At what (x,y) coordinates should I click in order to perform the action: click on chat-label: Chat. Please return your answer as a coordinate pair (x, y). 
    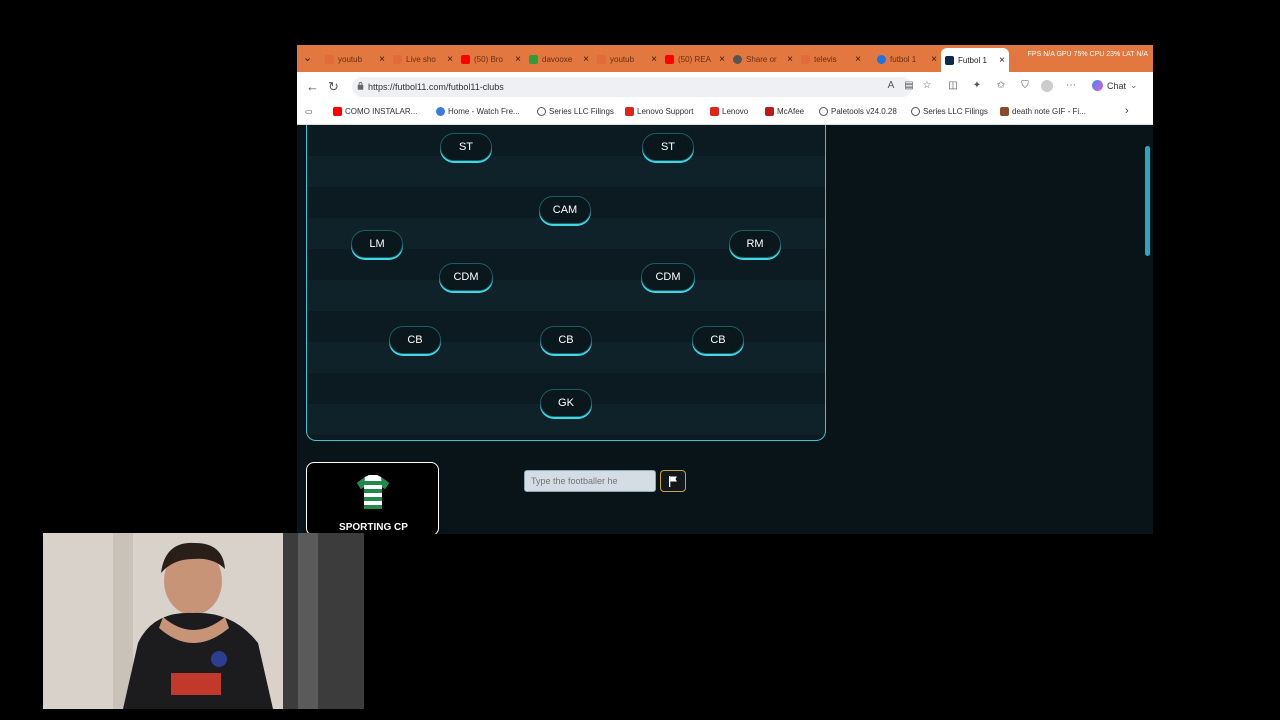
    Looking at the image, I should click on (1117, 85).